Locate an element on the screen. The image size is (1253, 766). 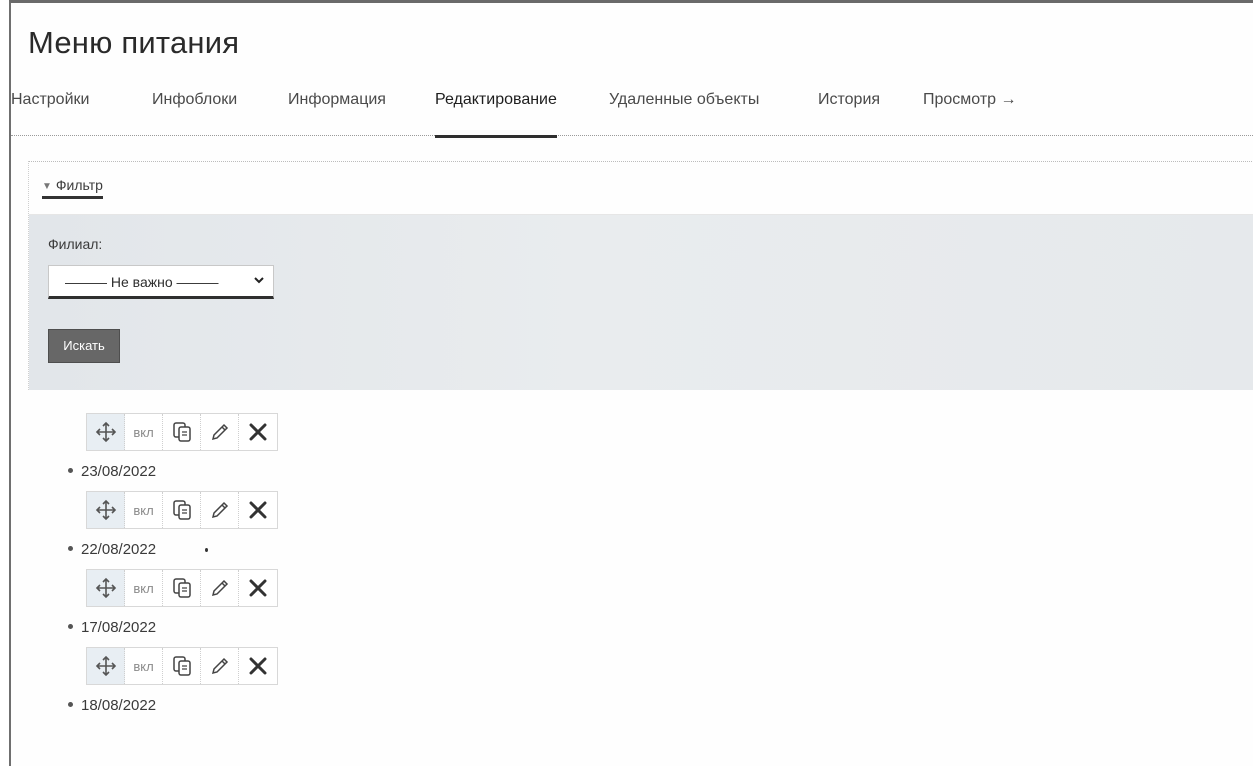
list-item: вкл 18/08/2022 is located at coordinates (361, 686).